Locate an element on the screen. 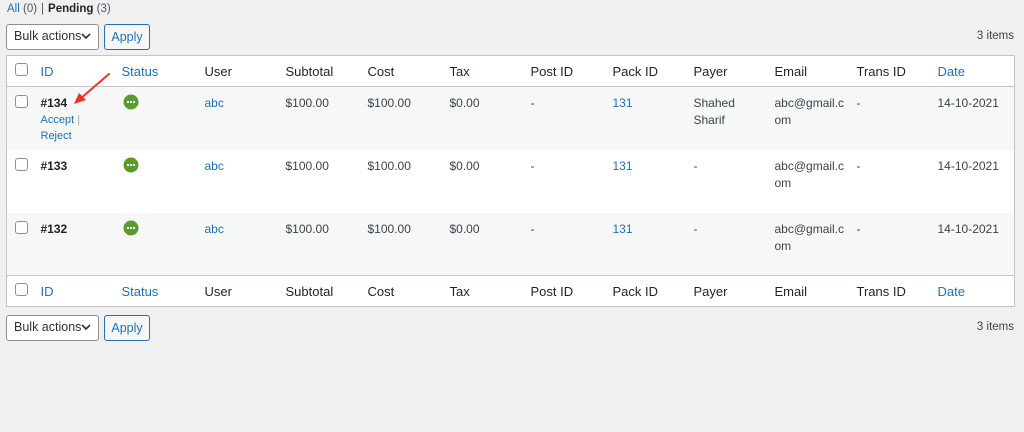 This screenshot has width=1024, height=432. payer-line-2: Sharif is located at coordinates (709, 120).